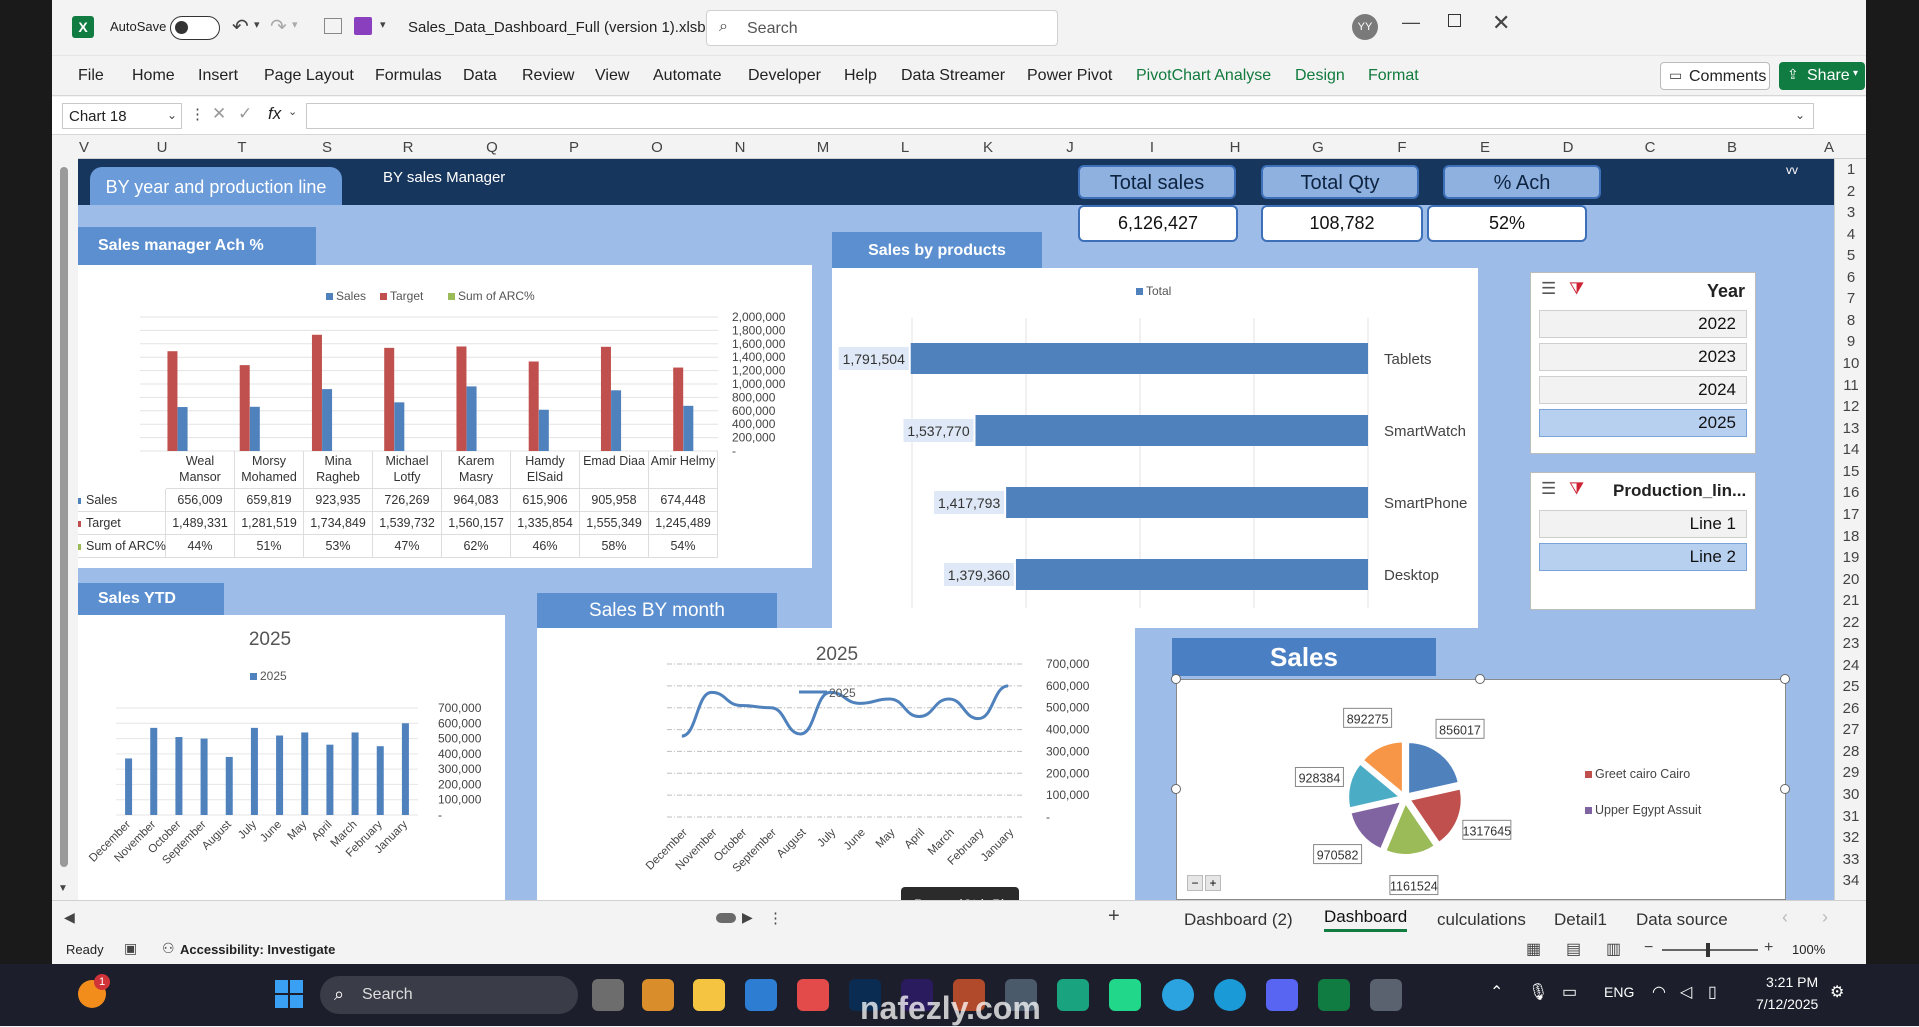 The height and width of the screenshot is (1027, 1919). What do you see at coordinates (1851, 600) in the screenshot?
I see `row-header: 21` at bounding box center [1851, 600].